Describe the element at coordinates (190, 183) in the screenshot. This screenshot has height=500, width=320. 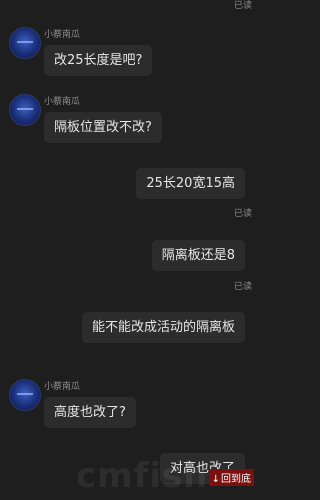
I see `message-bubble-outgoing: 25长20宽15高` at that location.